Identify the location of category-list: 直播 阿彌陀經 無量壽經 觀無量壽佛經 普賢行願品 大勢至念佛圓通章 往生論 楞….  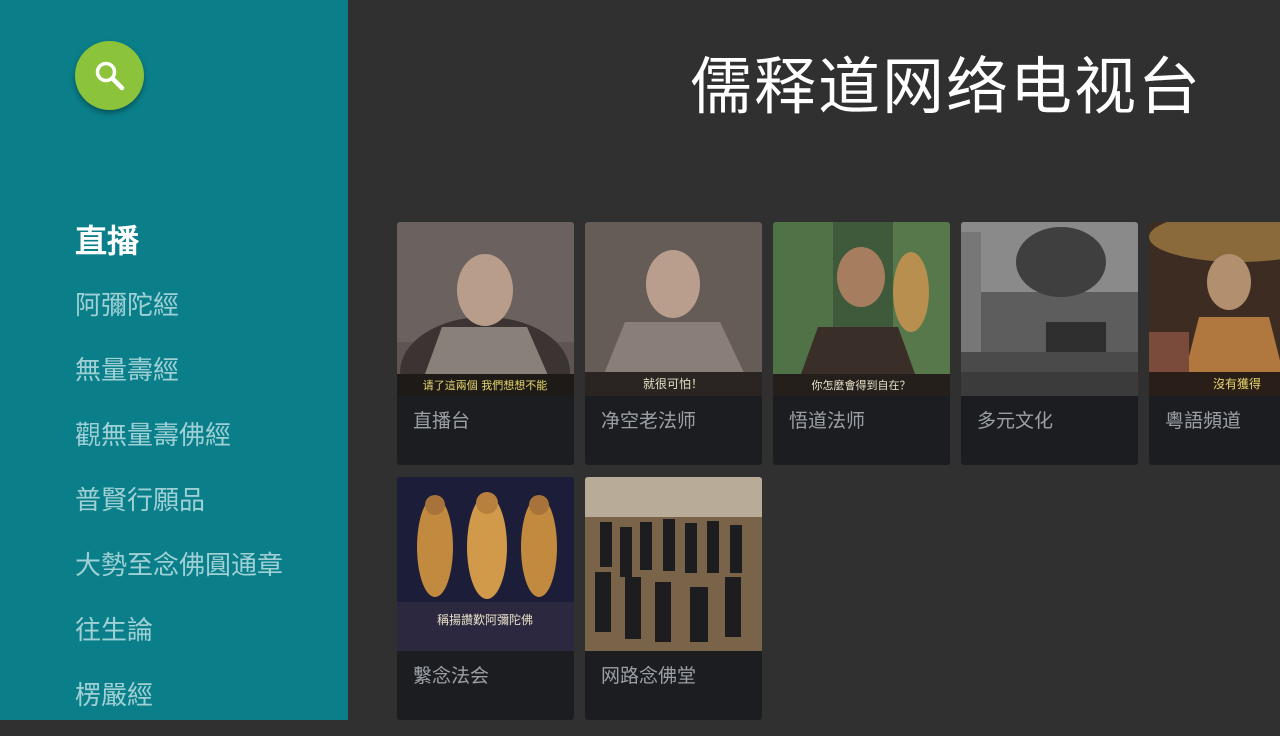
(179, 476).